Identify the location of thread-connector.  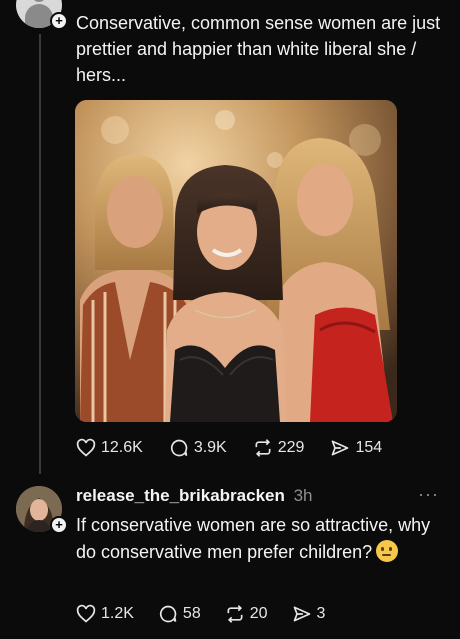
(40, 254).